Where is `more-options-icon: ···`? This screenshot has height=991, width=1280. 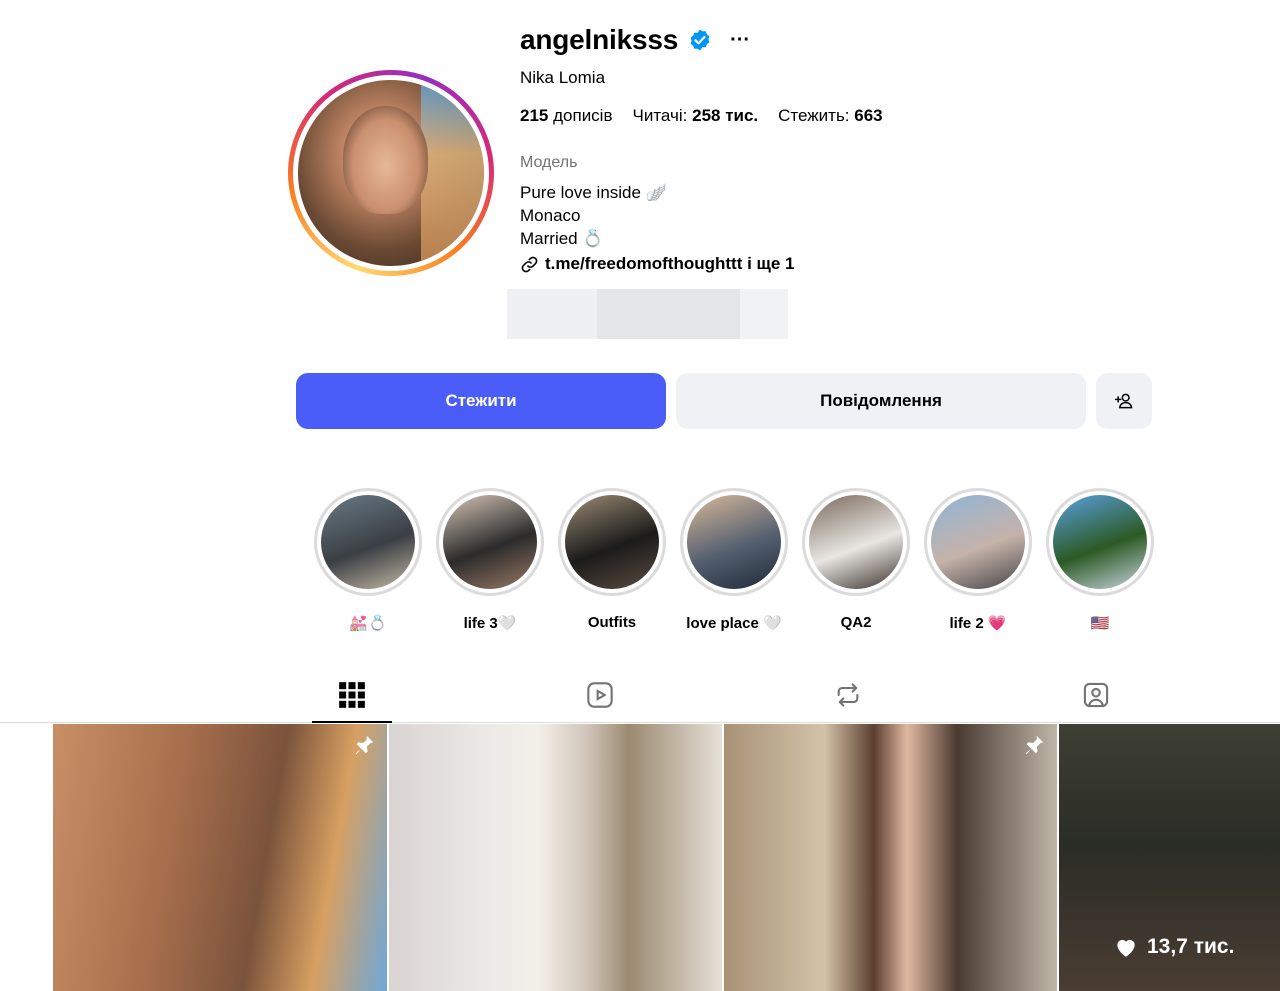 more-options-icon: ··· is located at coordinates (740, 40).